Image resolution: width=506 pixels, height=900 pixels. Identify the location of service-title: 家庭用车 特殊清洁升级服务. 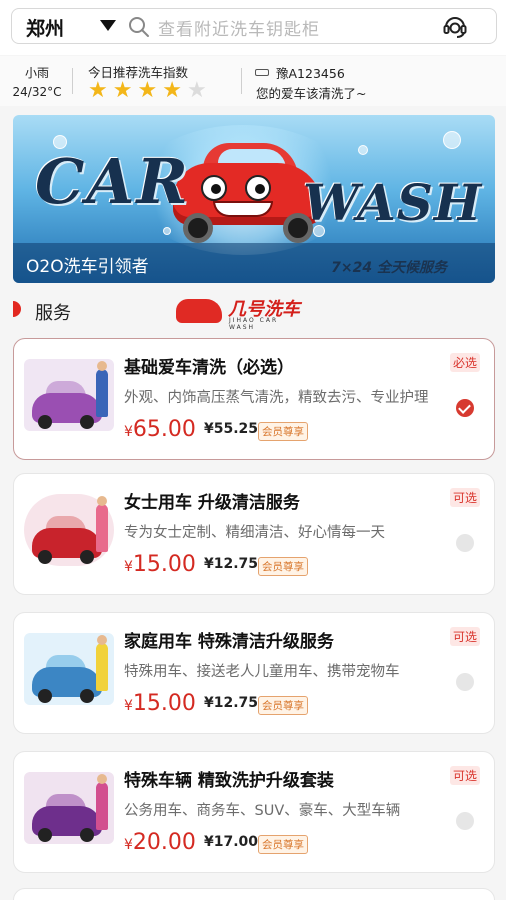
(229, 642).